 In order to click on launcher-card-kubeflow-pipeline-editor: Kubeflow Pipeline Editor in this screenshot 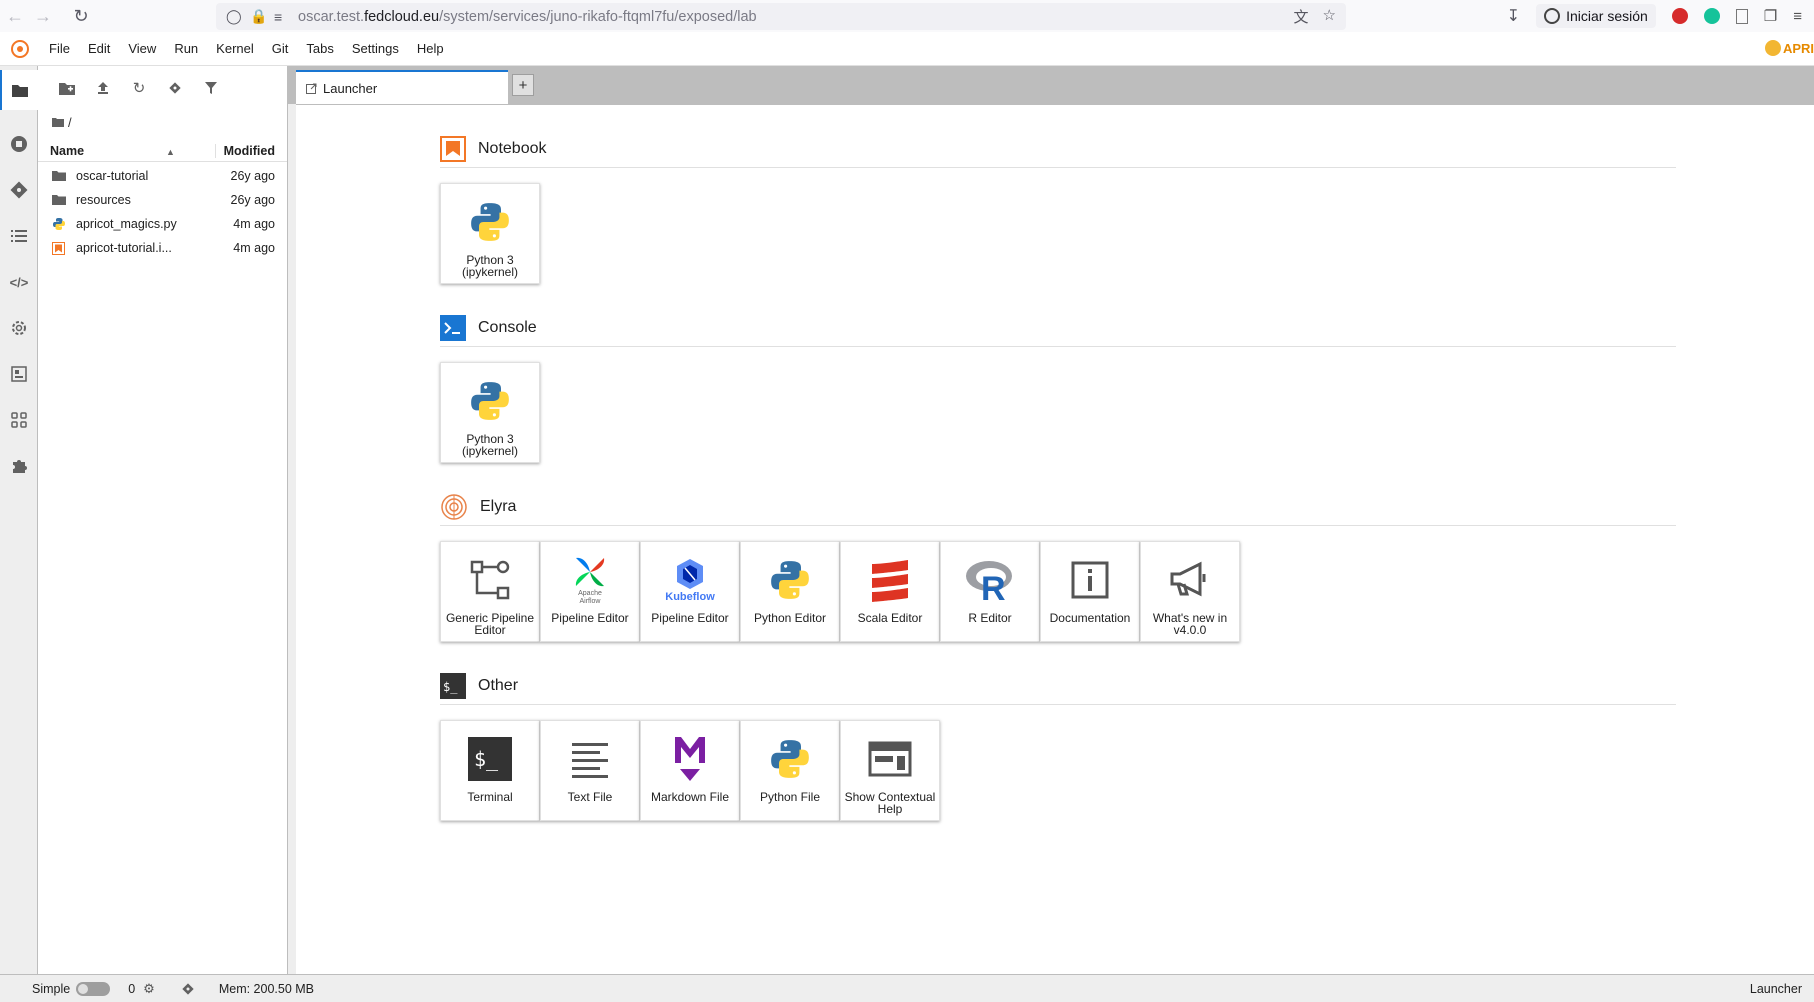, I will do `click(690, 591)`.